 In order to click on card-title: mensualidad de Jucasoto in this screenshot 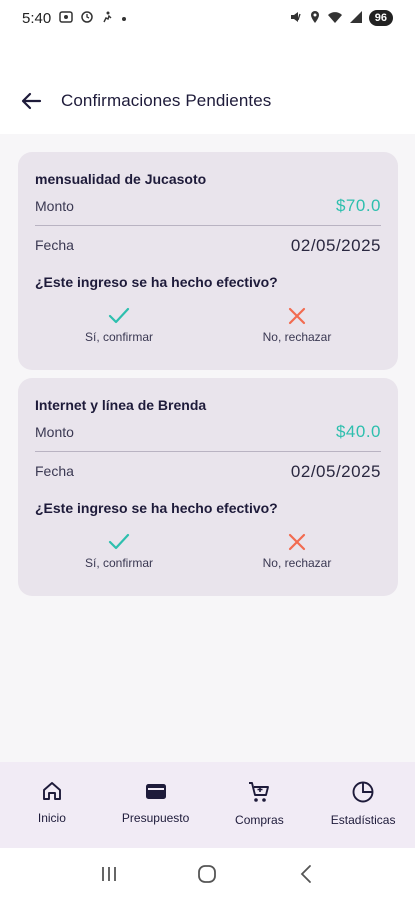, I will do `click(121, 179)`.